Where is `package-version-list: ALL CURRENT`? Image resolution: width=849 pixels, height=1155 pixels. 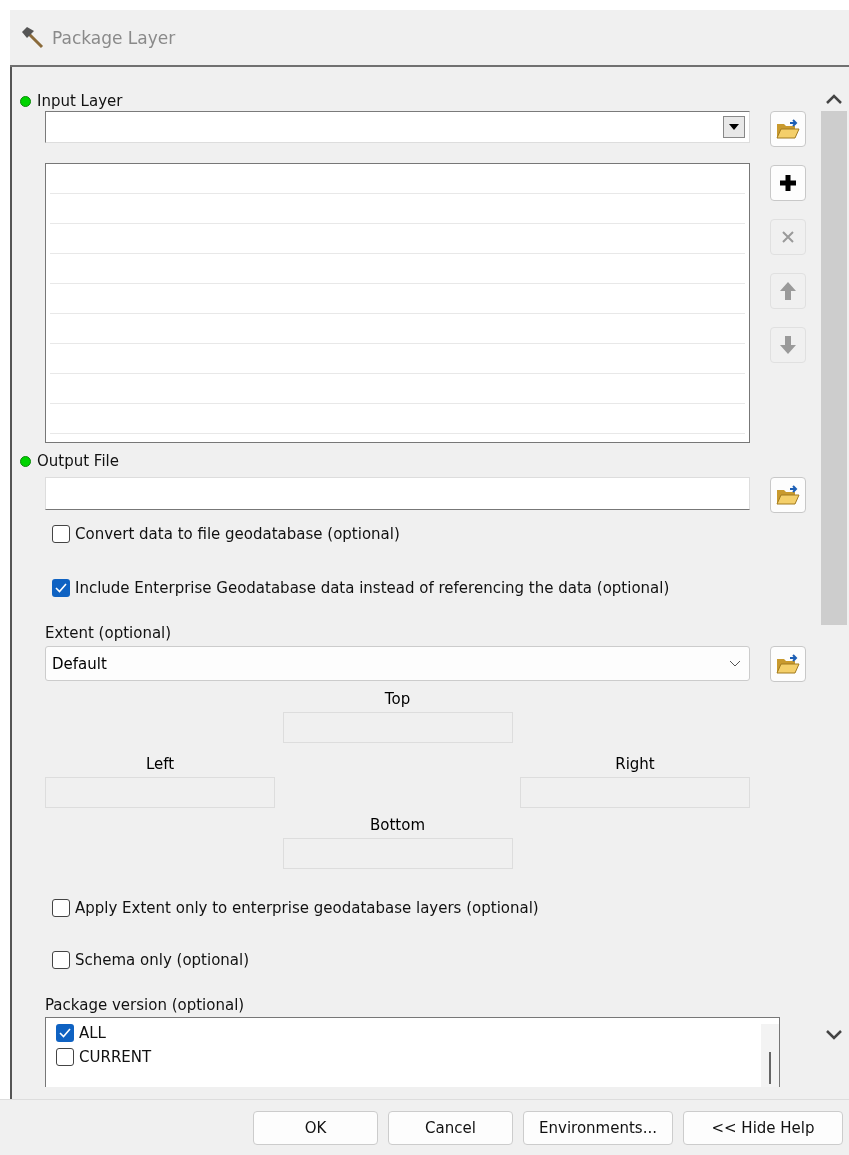
package-version-list: ALL CURRENT is located at coordinates (412, 1052).